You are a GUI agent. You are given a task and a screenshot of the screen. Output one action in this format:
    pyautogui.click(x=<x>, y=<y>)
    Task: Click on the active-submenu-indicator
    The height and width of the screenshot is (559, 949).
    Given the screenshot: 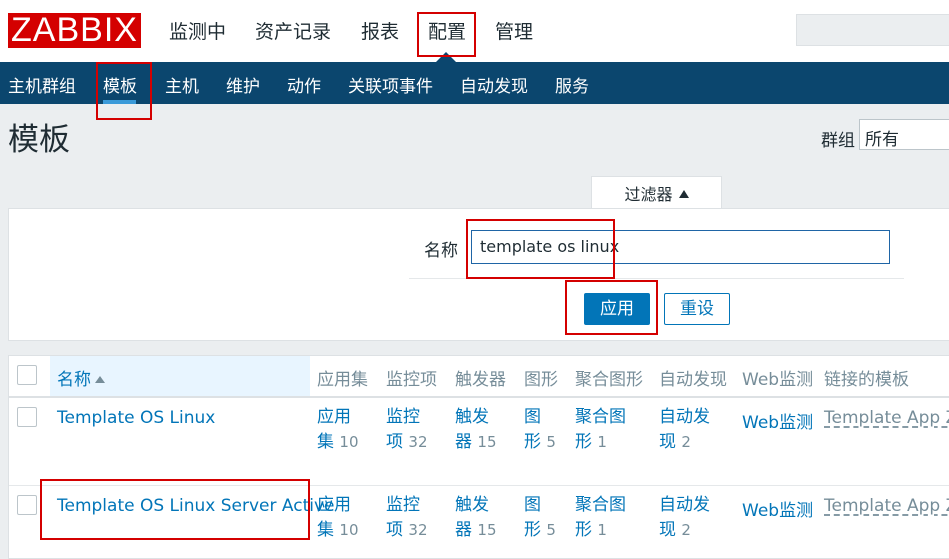 What is the action you would take?
    pyautogui.click(x=119, y=102)
    